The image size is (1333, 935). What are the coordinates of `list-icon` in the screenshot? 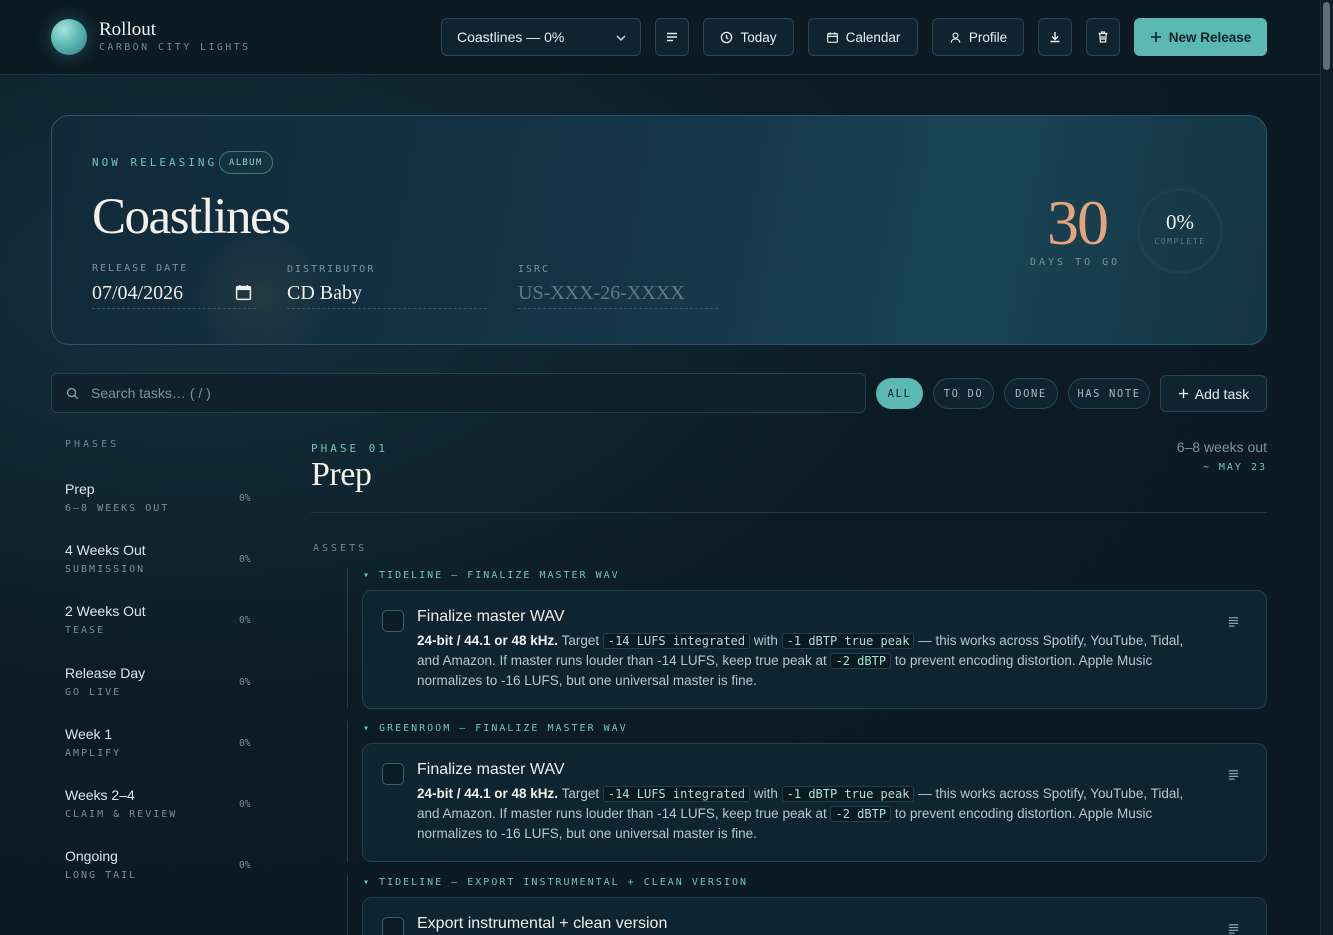 It's located at (672, 37).